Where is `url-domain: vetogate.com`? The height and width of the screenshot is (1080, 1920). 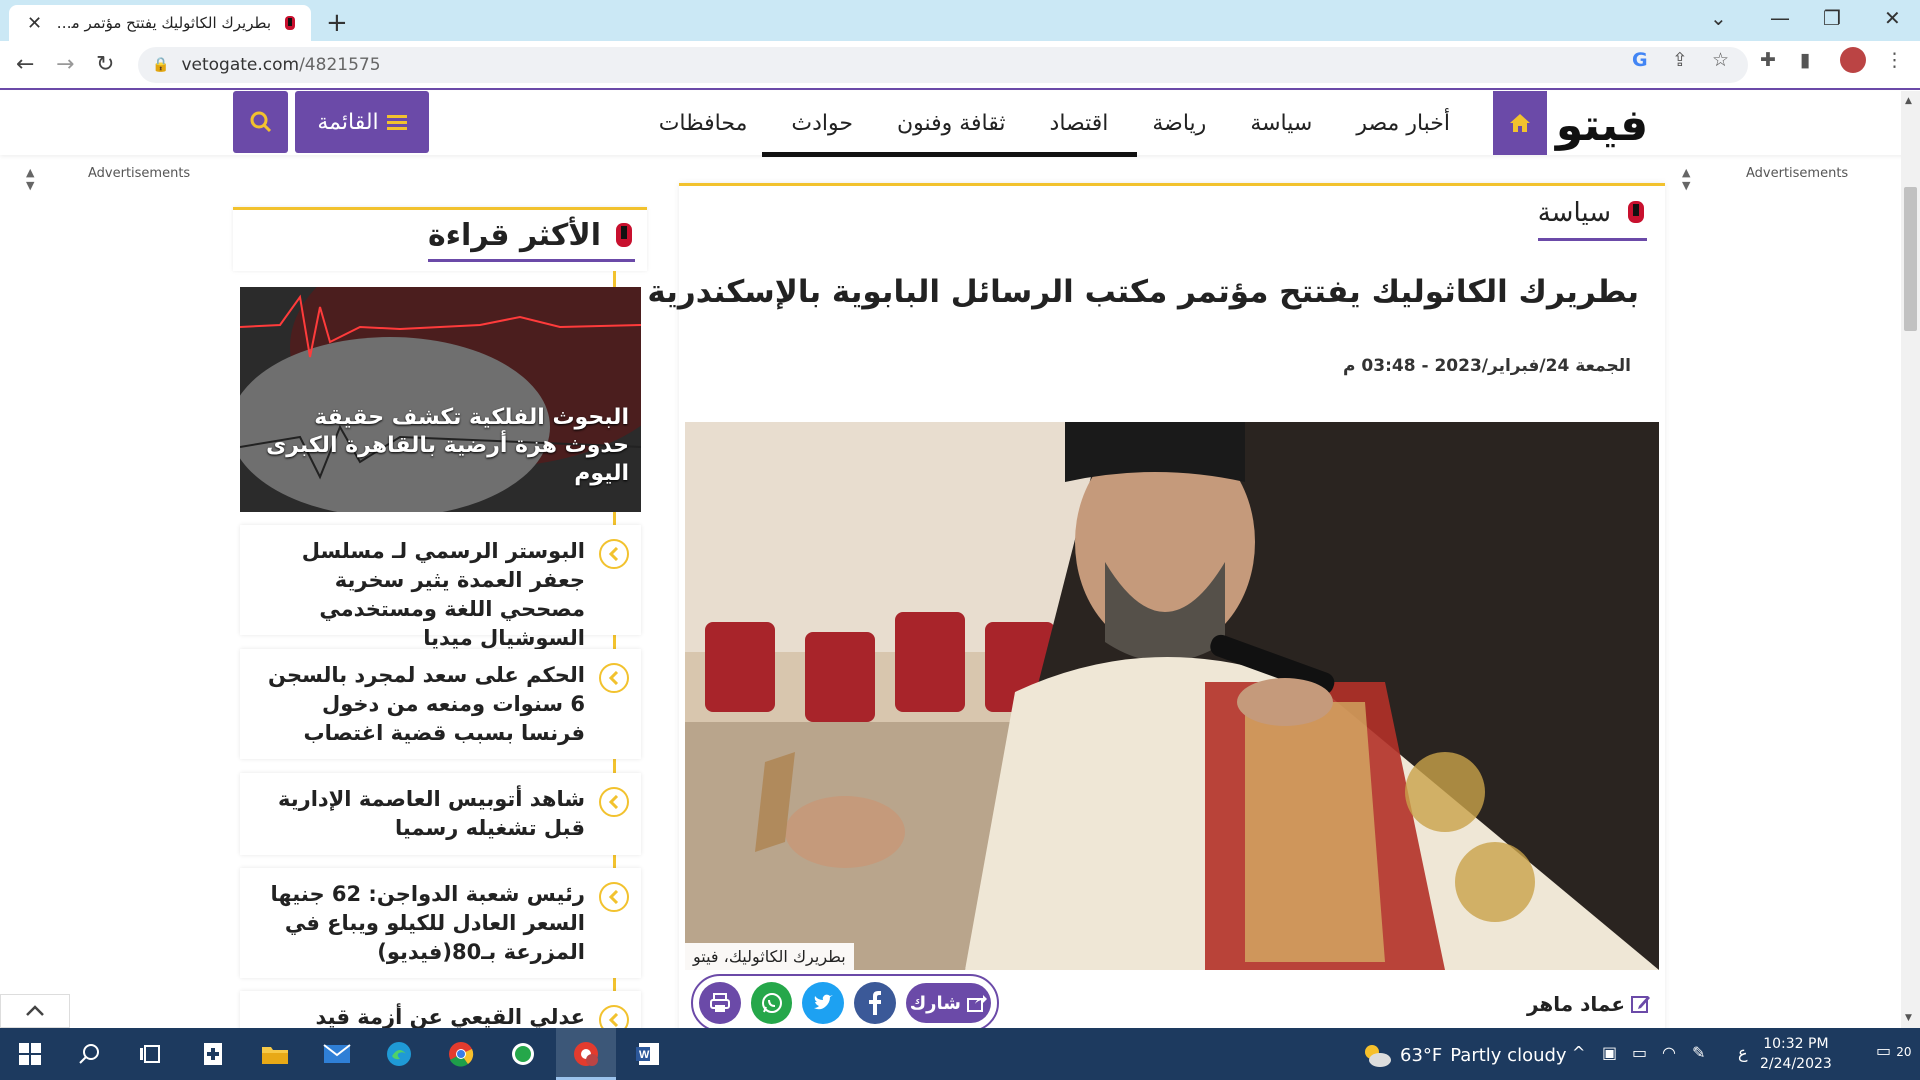 url-domain: vetogate.com is located at coordinates (240, 65).